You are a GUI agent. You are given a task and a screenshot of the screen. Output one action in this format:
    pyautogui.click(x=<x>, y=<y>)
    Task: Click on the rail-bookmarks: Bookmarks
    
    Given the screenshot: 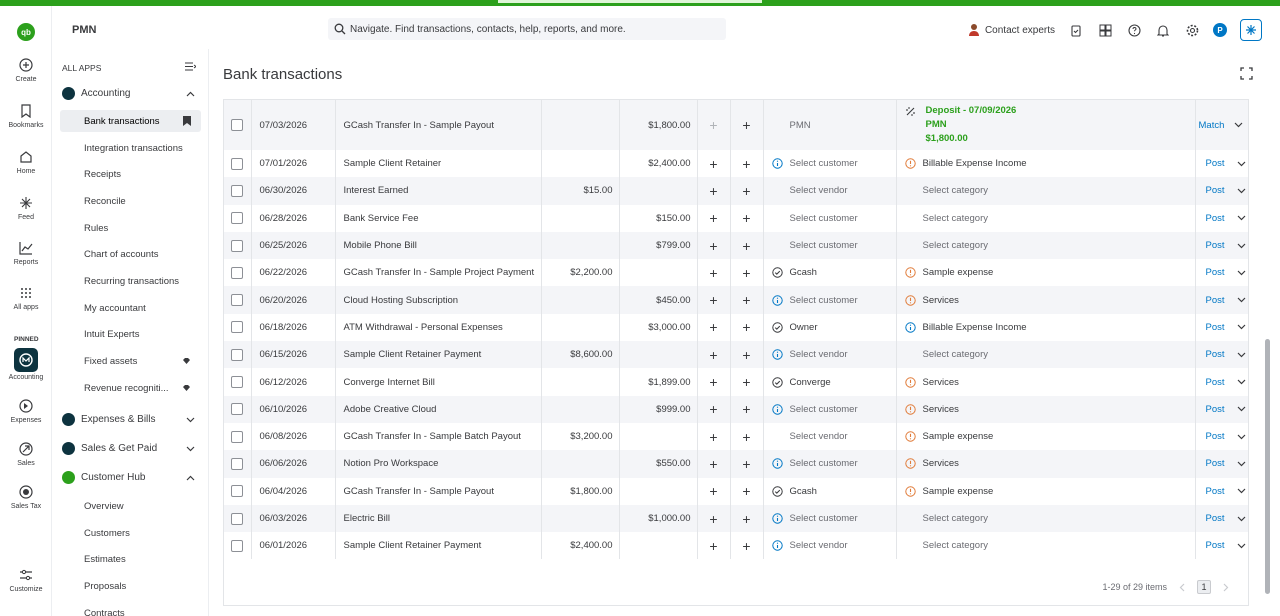 What is the action you would take?
    pyautogui.click(x=26, y=115)
    